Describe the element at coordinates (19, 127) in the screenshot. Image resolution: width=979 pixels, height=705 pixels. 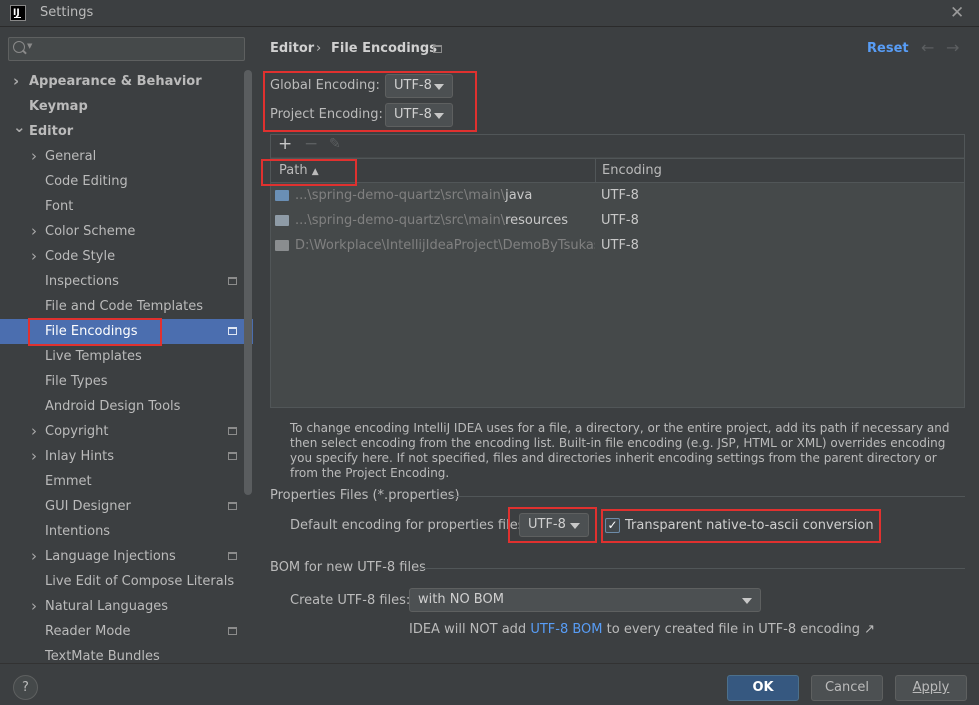
I see `chevron-down-icon: ⌄` at that location.